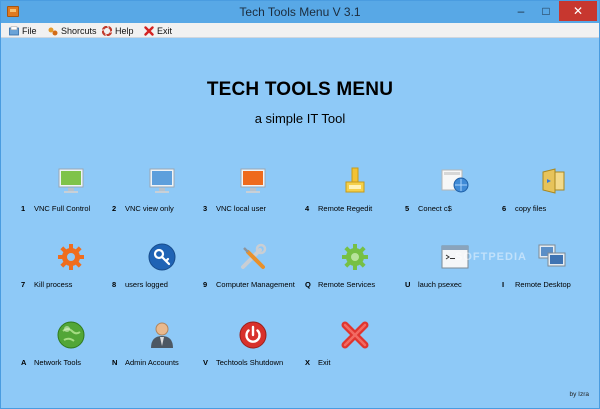 This screenshot has height=409, width=600. What do you see at coordinates (23, 284) in the screenshot?
I see `tool-key: 7` at bounding box center [23, 284].